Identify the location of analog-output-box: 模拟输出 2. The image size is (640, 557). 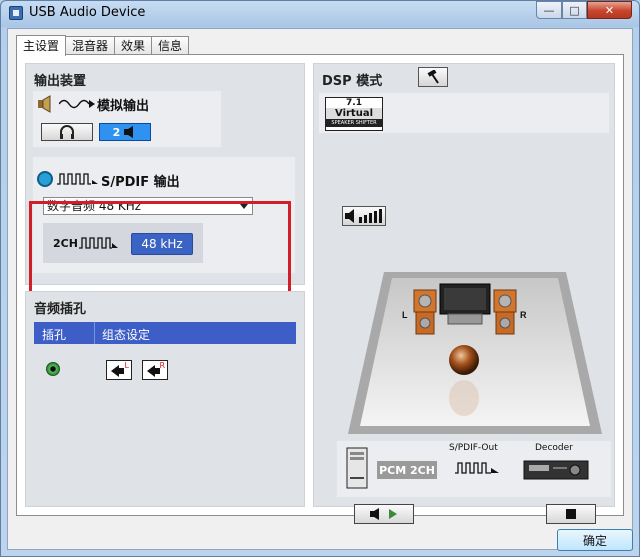
(127, 119).